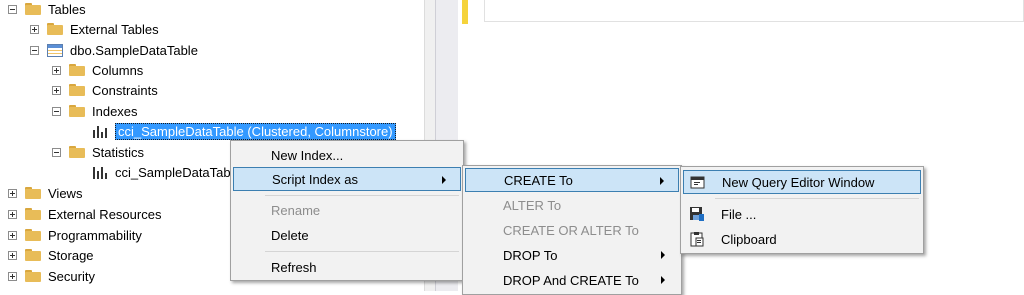 This screenshot has height=295, width=1024. What do you see at coordinates (114, 29) in the screenshot?
I see `tree-node-label: External Tables` at bounding box center [114, 29].